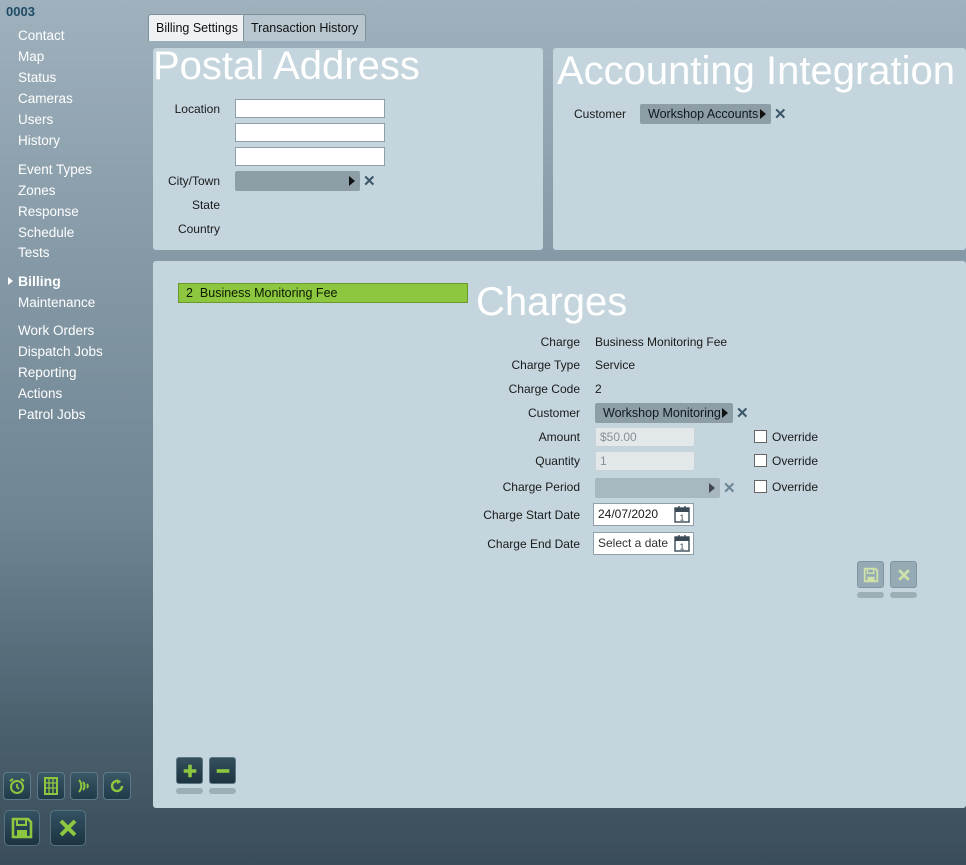  Describe the element at coordinates (795, 437) in the screenshot. I see `amount-override-label: Override` at that location.